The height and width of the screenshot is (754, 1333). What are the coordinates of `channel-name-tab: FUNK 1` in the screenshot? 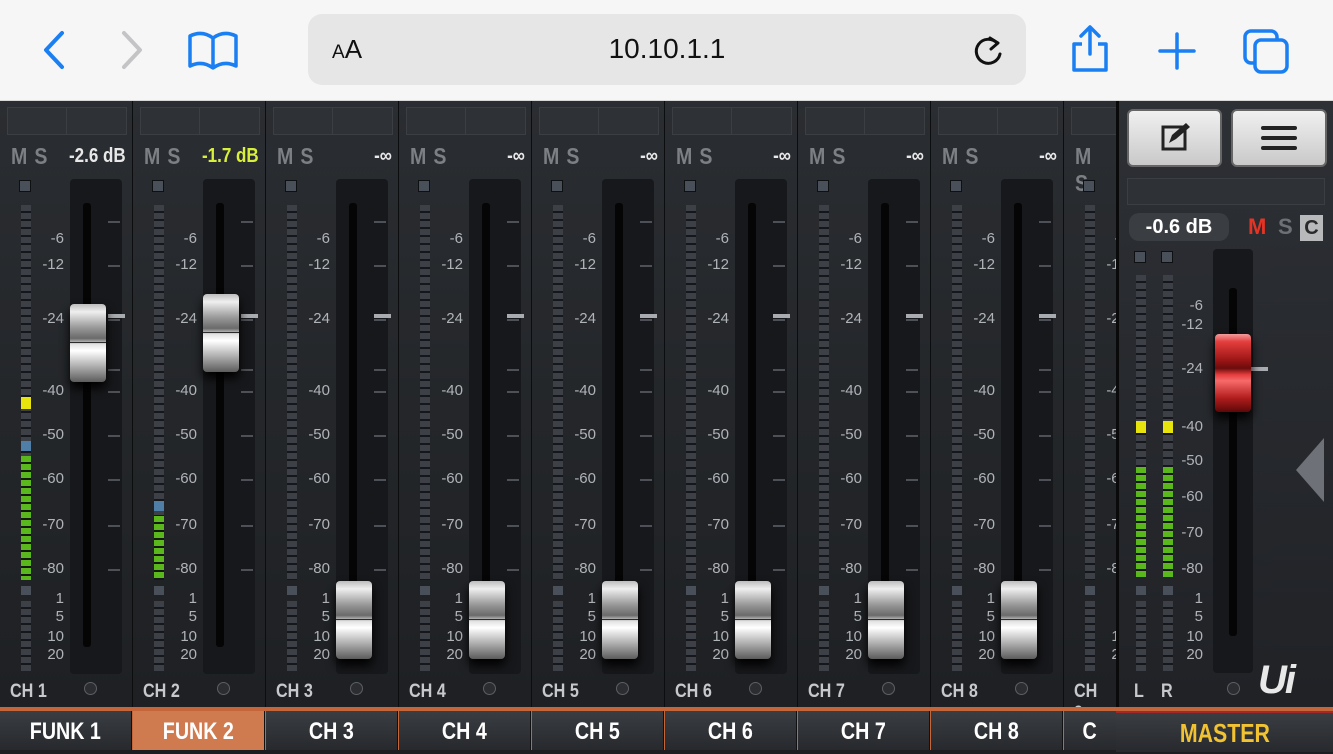 It's located at (66, 730).